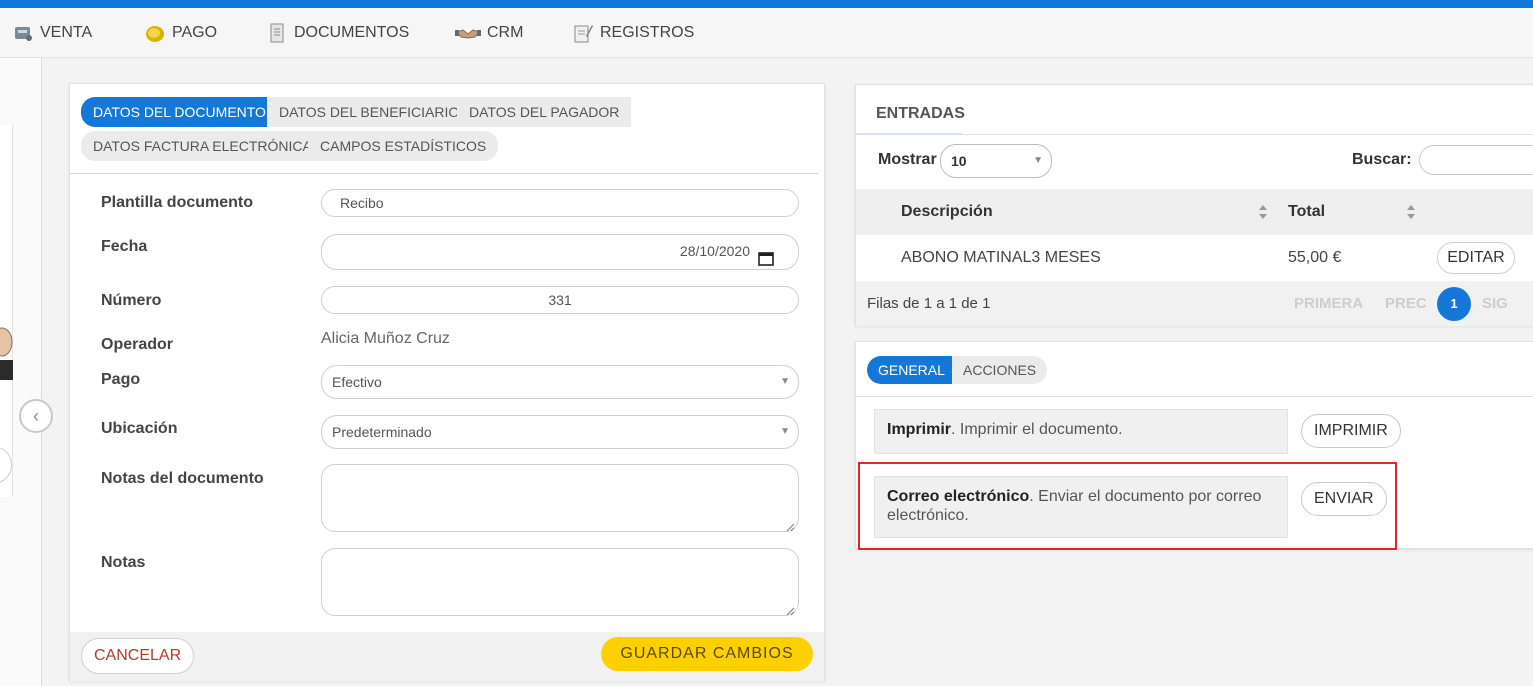  Describe the element at coordinates (1127, 506) in the screenshot. I see `email-action-highlight` at that location.